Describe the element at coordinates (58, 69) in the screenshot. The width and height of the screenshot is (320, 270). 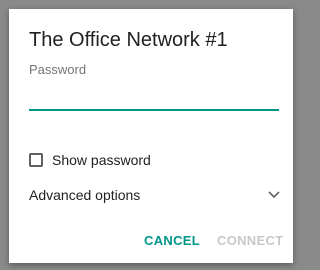
I see `password-label: Password` at that location.